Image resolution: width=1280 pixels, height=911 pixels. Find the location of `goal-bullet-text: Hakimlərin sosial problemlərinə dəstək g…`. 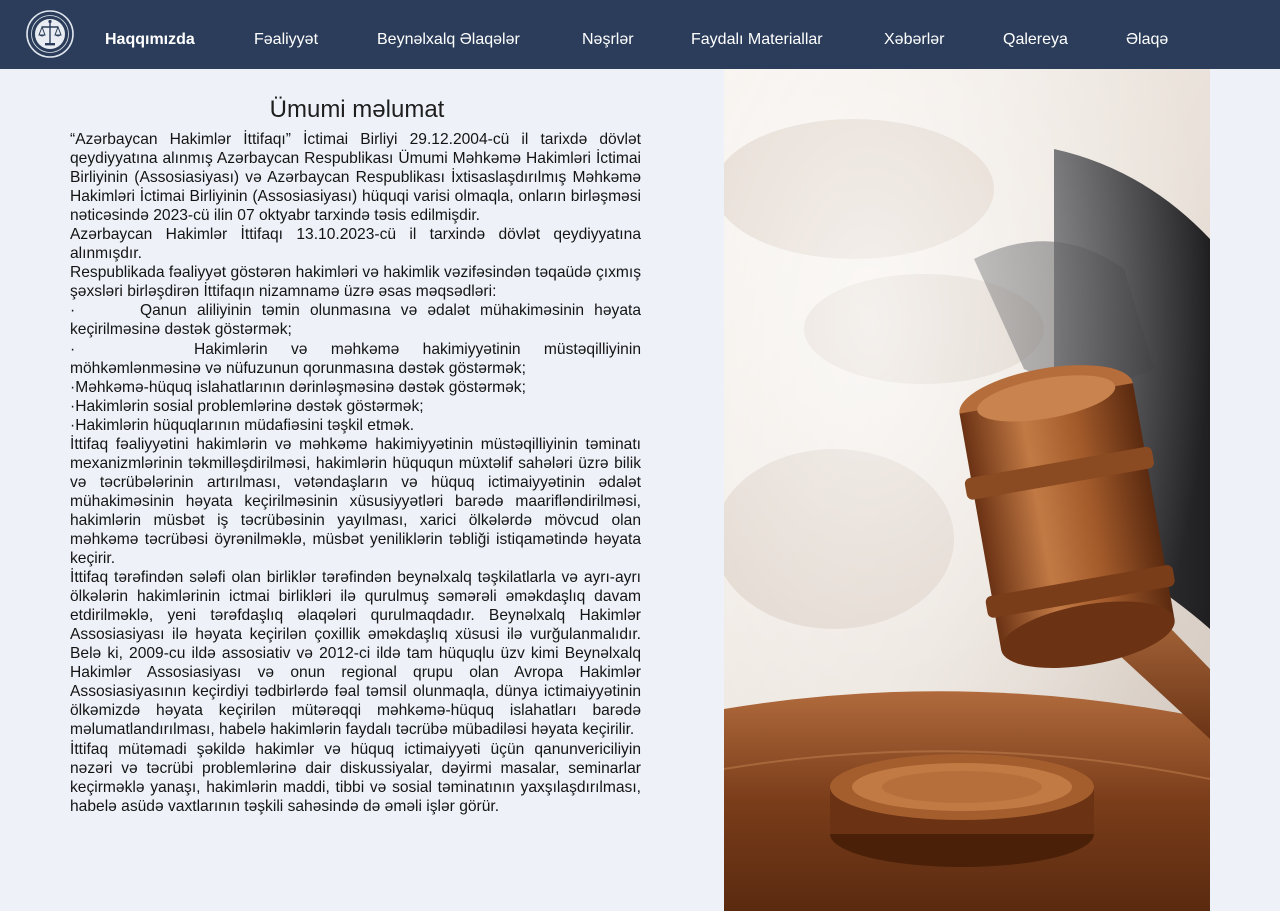

goal-bullet-text: Hakimlərin sosial problemlərinə dəstək g… is located at coordinates (249, 406).